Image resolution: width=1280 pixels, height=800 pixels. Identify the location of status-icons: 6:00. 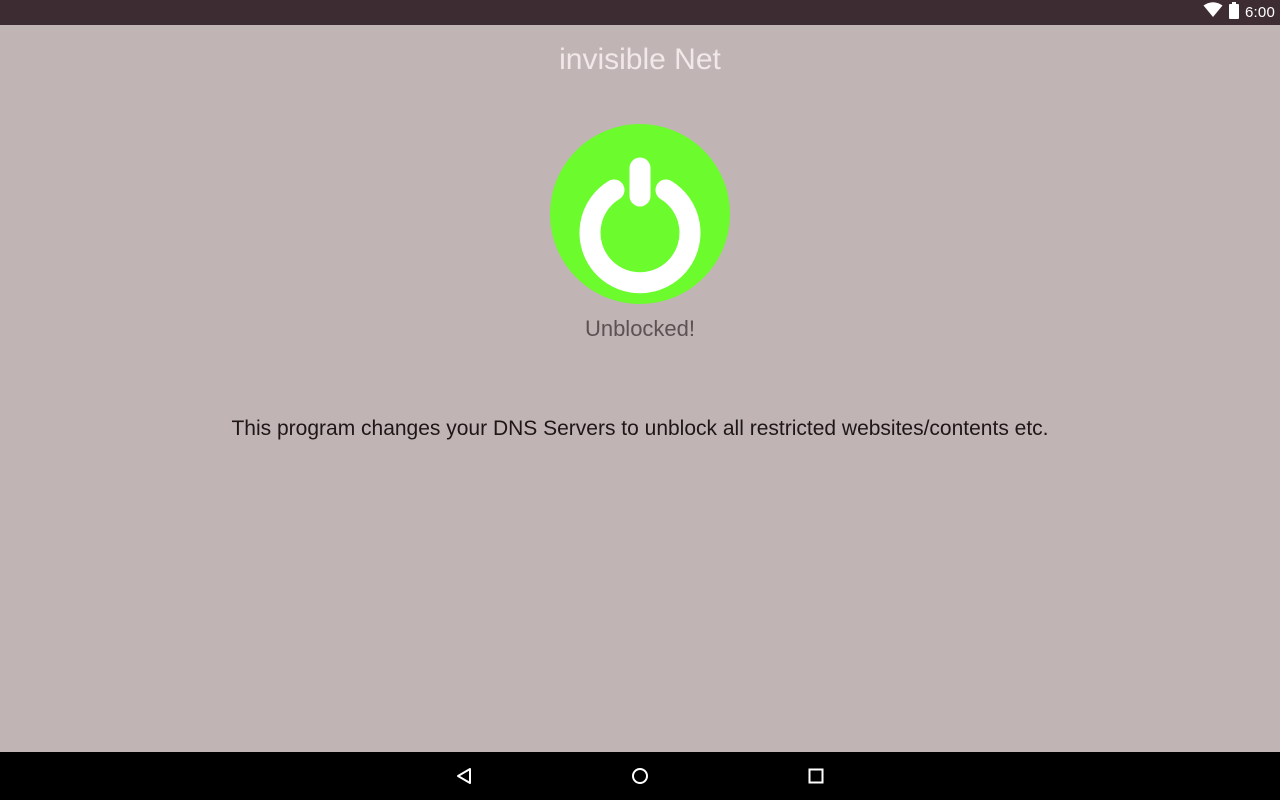
(1239, 12).